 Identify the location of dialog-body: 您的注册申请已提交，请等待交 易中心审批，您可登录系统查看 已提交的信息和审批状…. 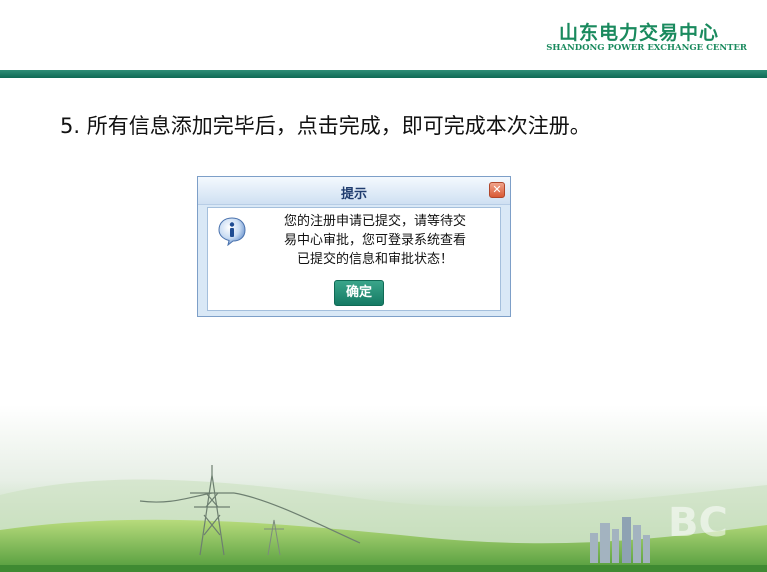
(354, 259).